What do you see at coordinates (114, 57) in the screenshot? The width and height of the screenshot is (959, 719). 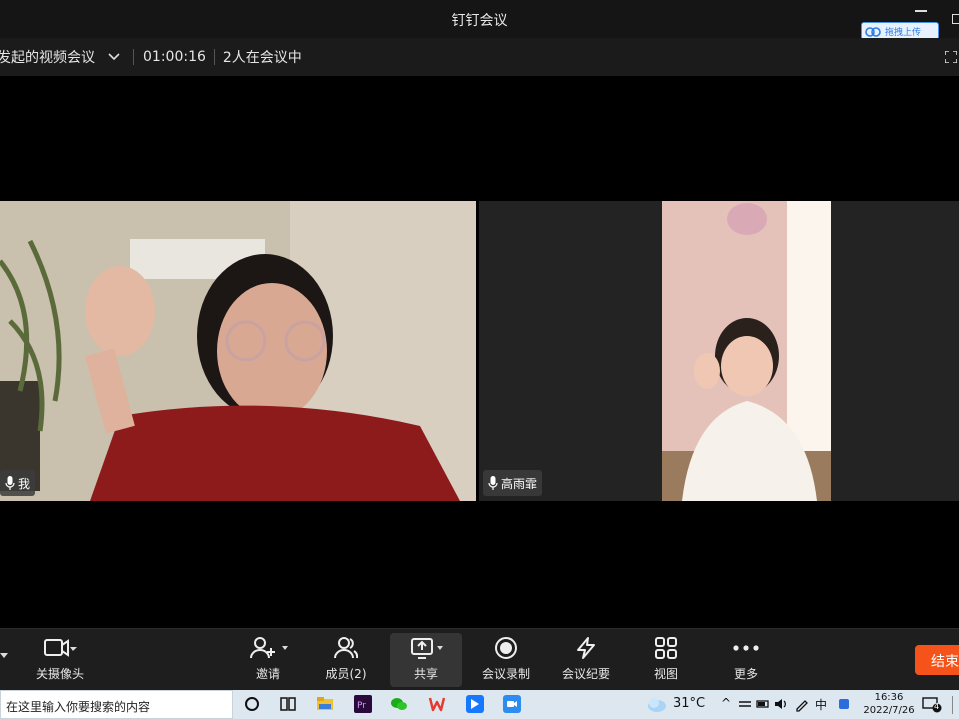 I see `chevron-down-icon` at bounding box center [114, 57].